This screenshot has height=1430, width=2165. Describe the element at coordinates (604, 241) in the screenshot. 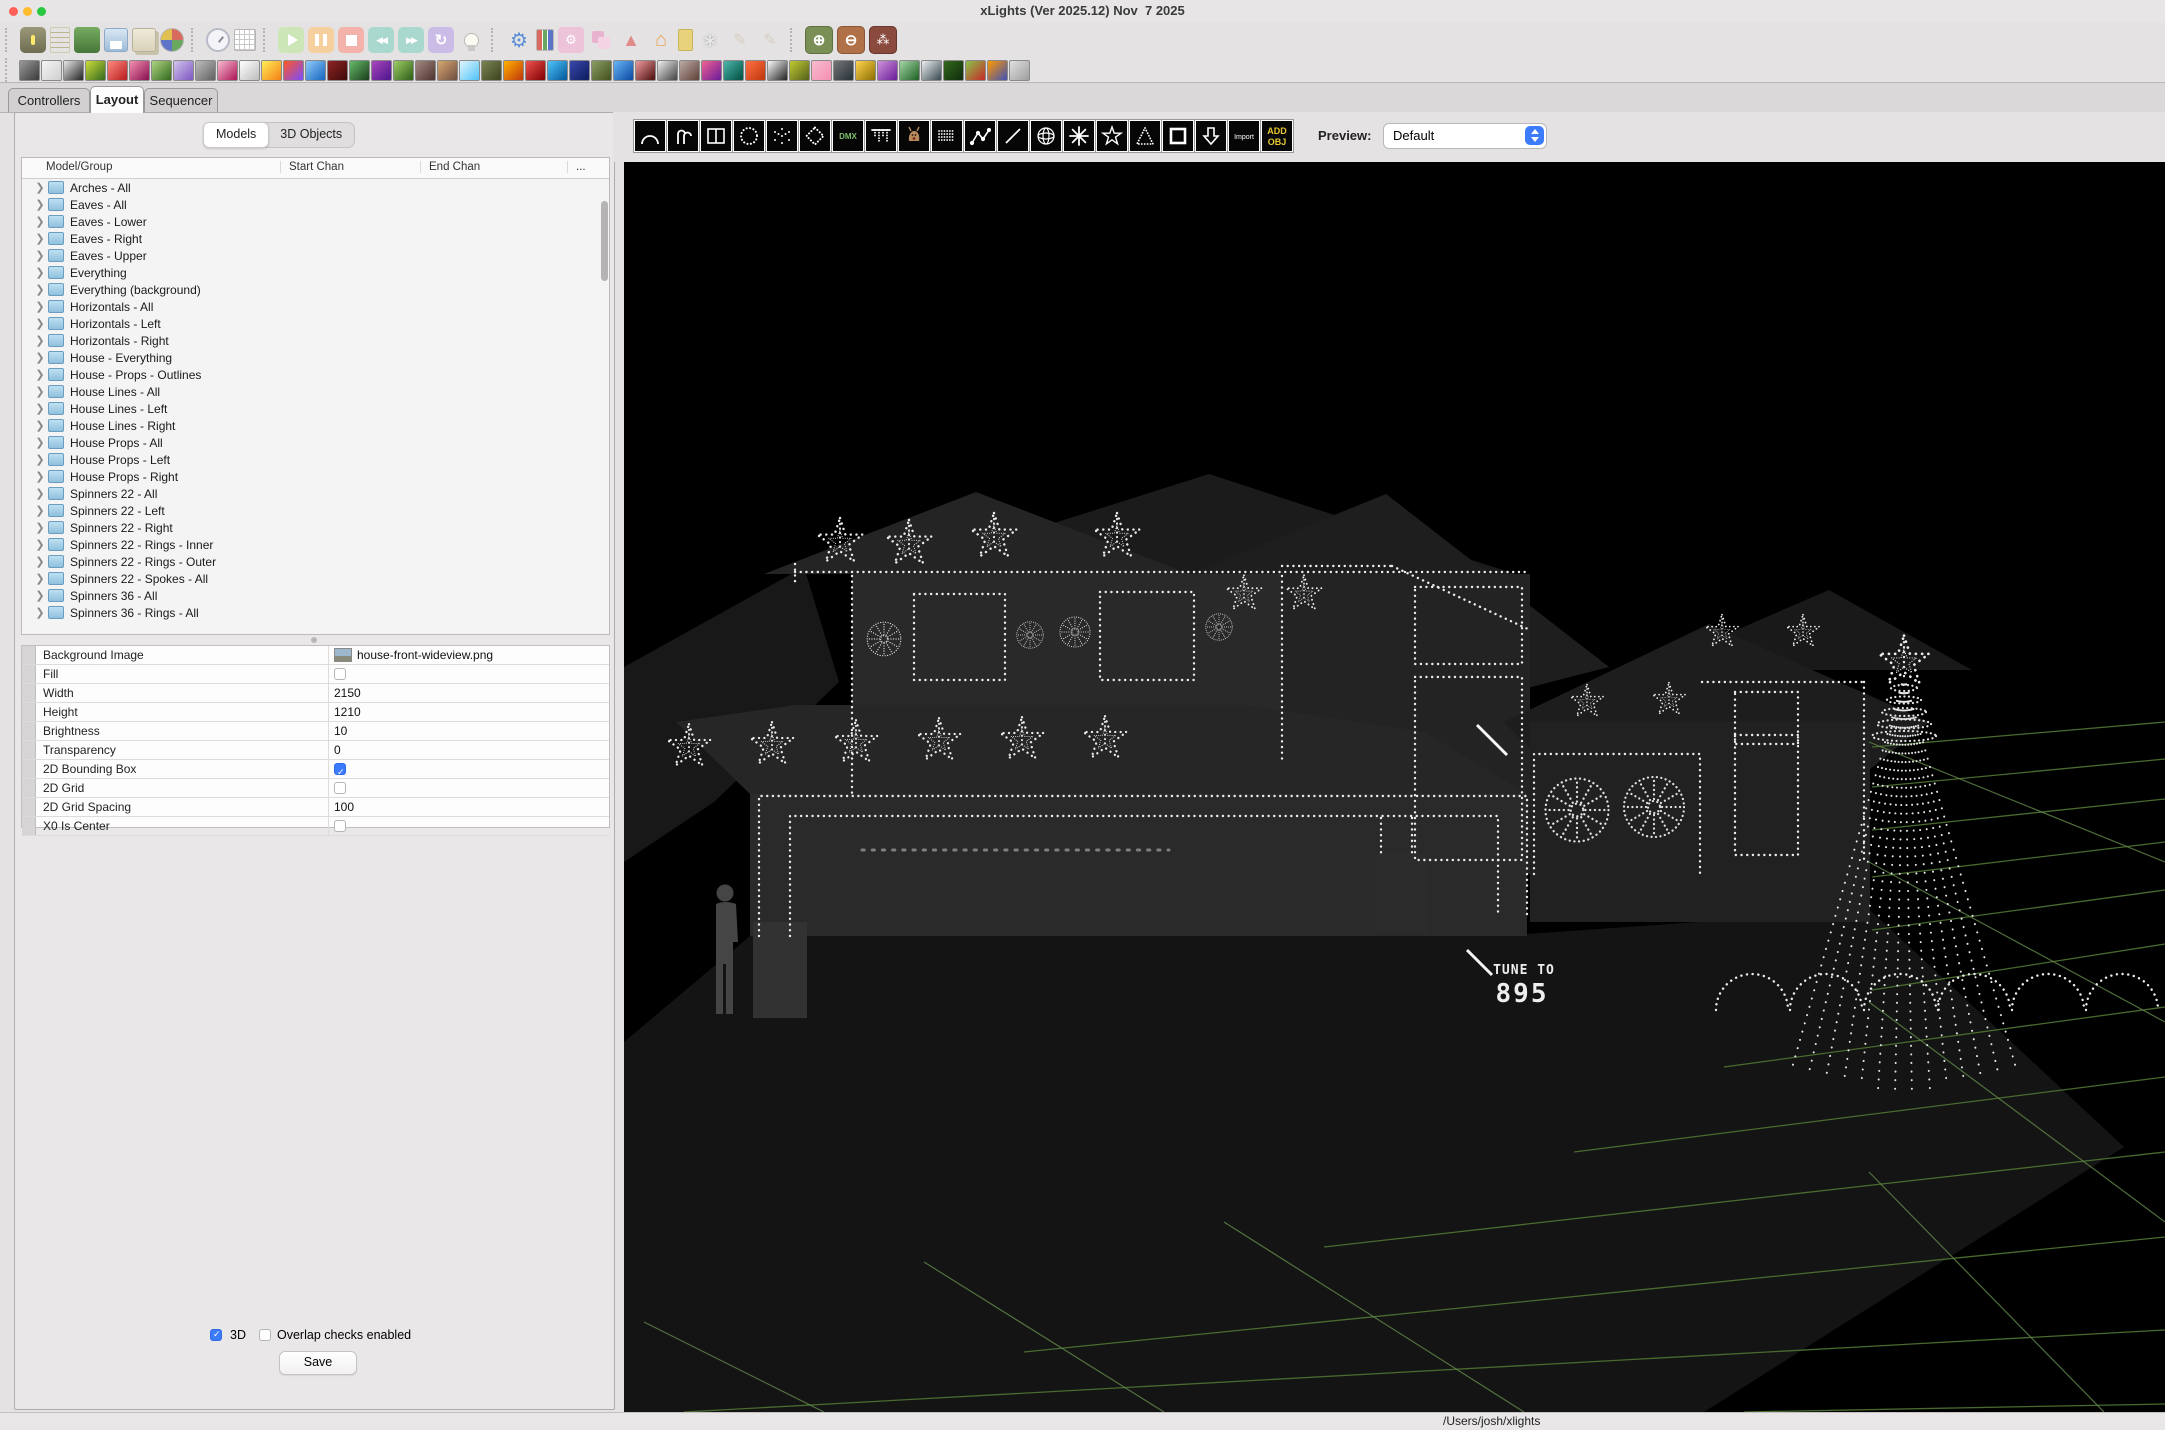

I see `tree-scrollbar-thumb` at that location.